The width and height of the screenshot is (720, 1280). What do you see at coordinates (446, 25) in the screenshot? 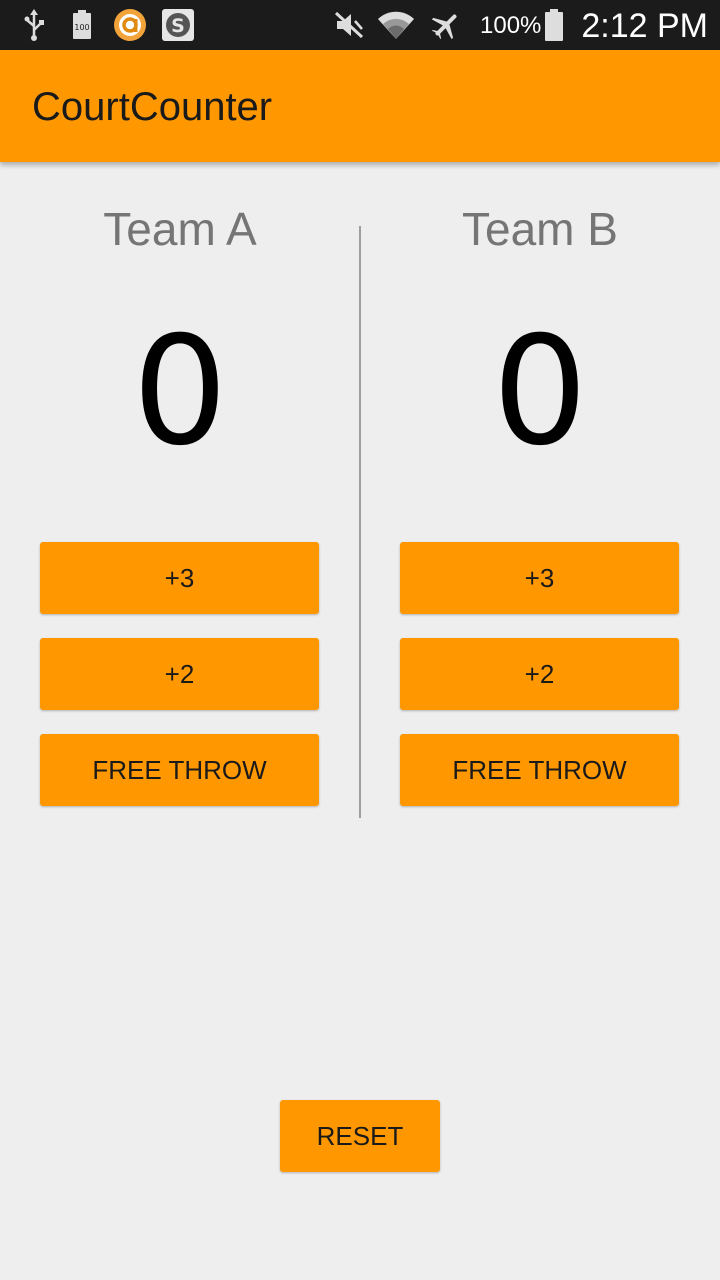
I see `airplane-icon` at bounding box center [446, 25].